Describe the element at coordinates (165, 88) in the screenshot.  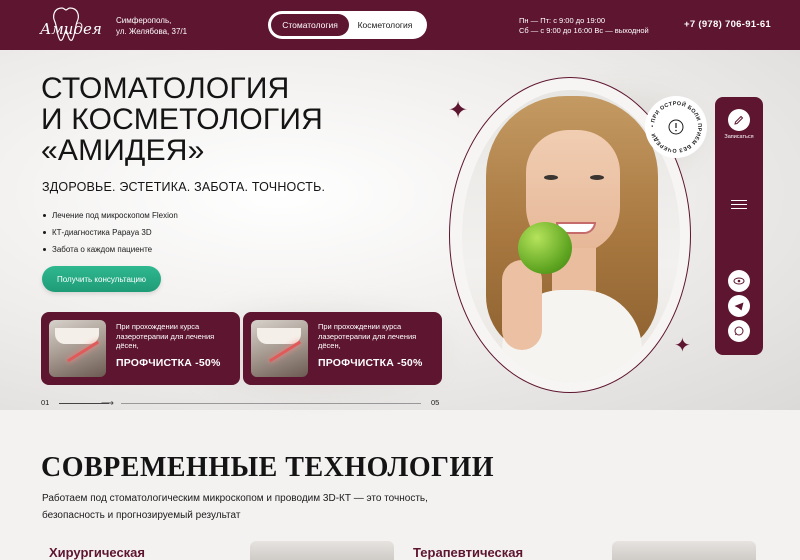
I see `hero-title-line: СТОМАТОЛОГИЯ` at that location.